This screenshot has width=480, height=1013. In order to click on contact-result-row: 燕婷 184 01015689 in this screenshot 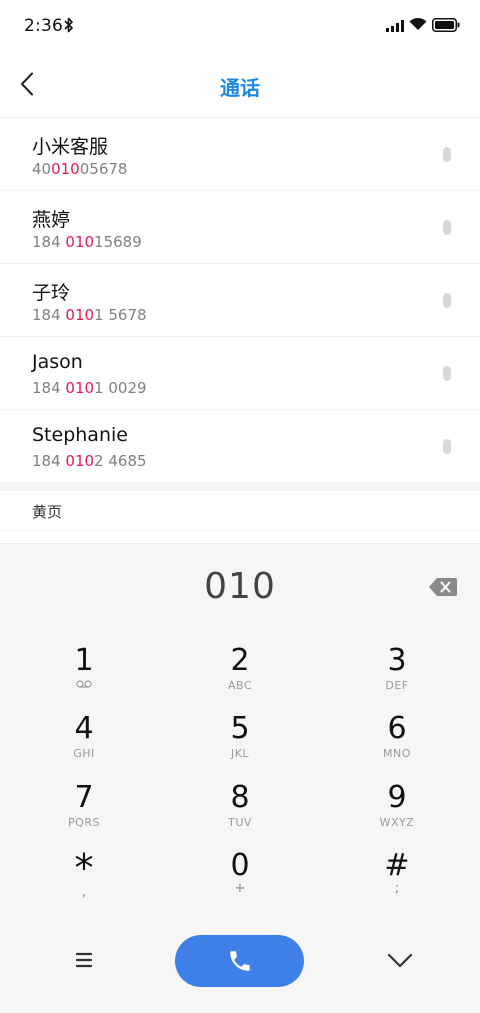, I will do `click(240, 227)`.